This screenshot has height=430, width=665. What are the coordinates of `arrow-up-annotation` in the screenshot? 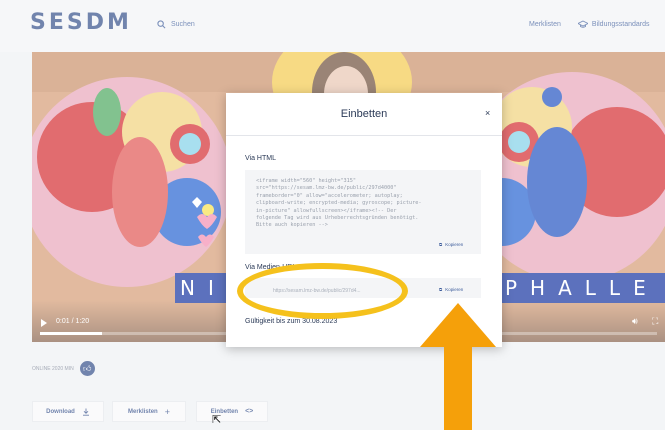 It's located at (458, 366).